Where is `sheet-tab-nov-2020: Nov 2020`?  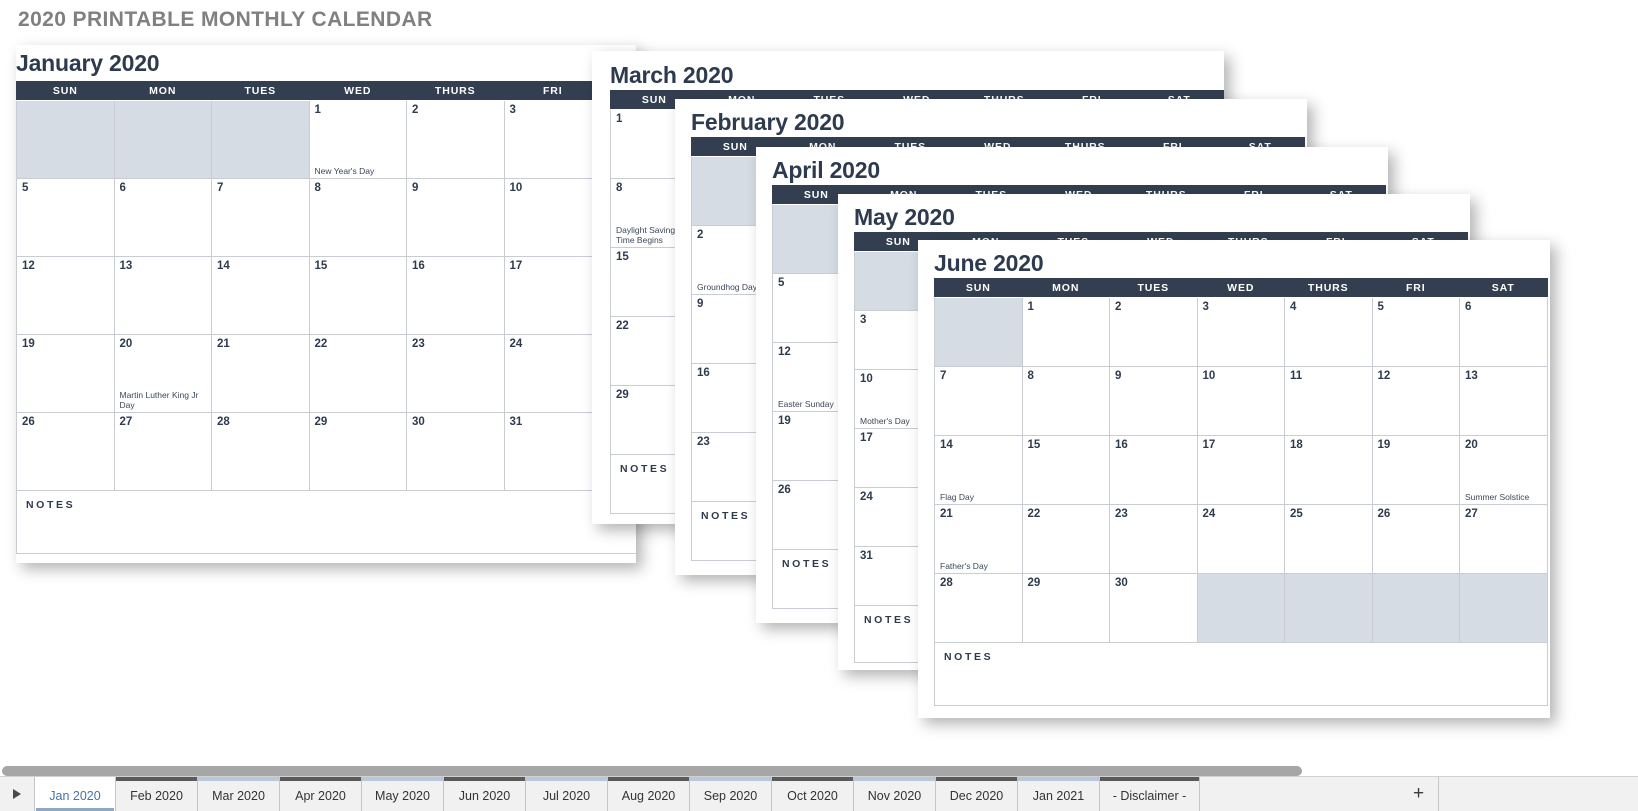 sheet-tab-nov-2020: Nov 2020 is located at coordinates (895, 794).